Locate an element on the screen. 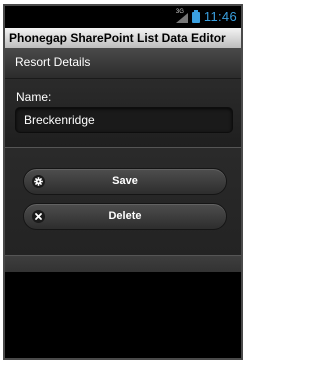 This screenshot has width=320, height=365. page-title: Resort Details is located at coordinates (53, 62).